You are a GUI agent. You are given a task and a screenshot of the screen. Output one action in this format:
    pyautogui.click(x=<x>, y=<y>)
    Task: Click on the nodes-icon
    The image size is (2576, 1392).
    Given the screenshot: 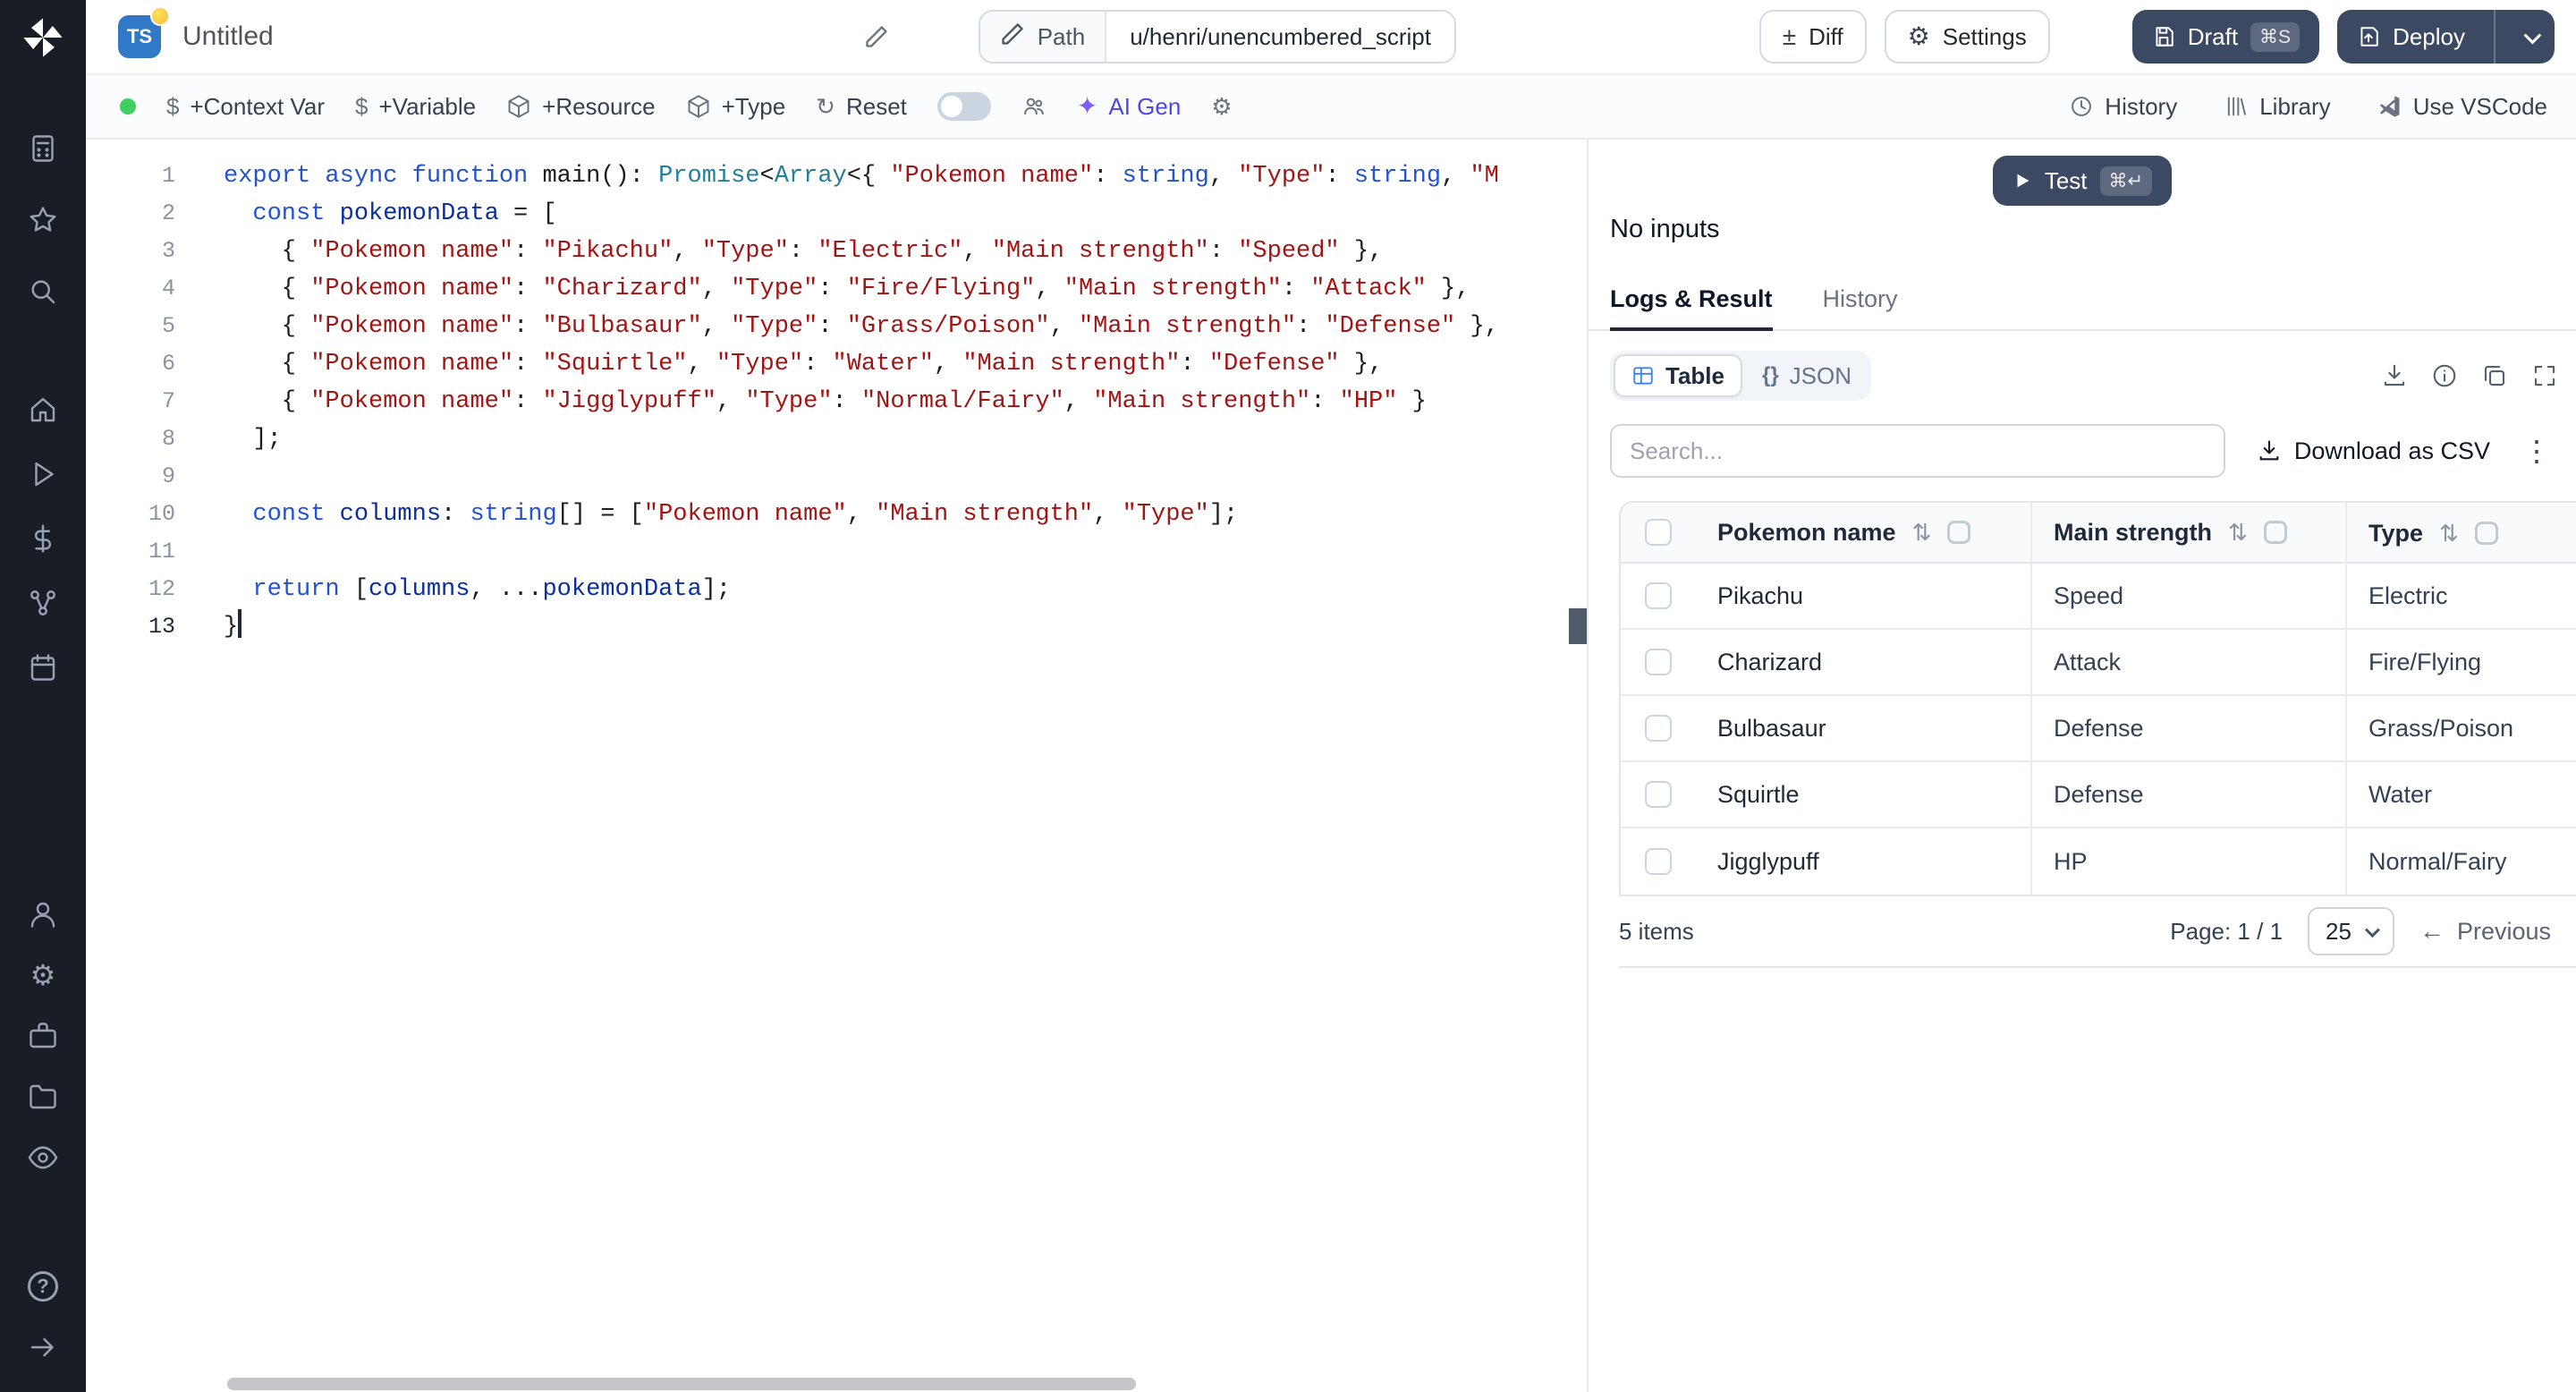 What is the action you would take?
    pyautogui.click(x=43, y=603)
    